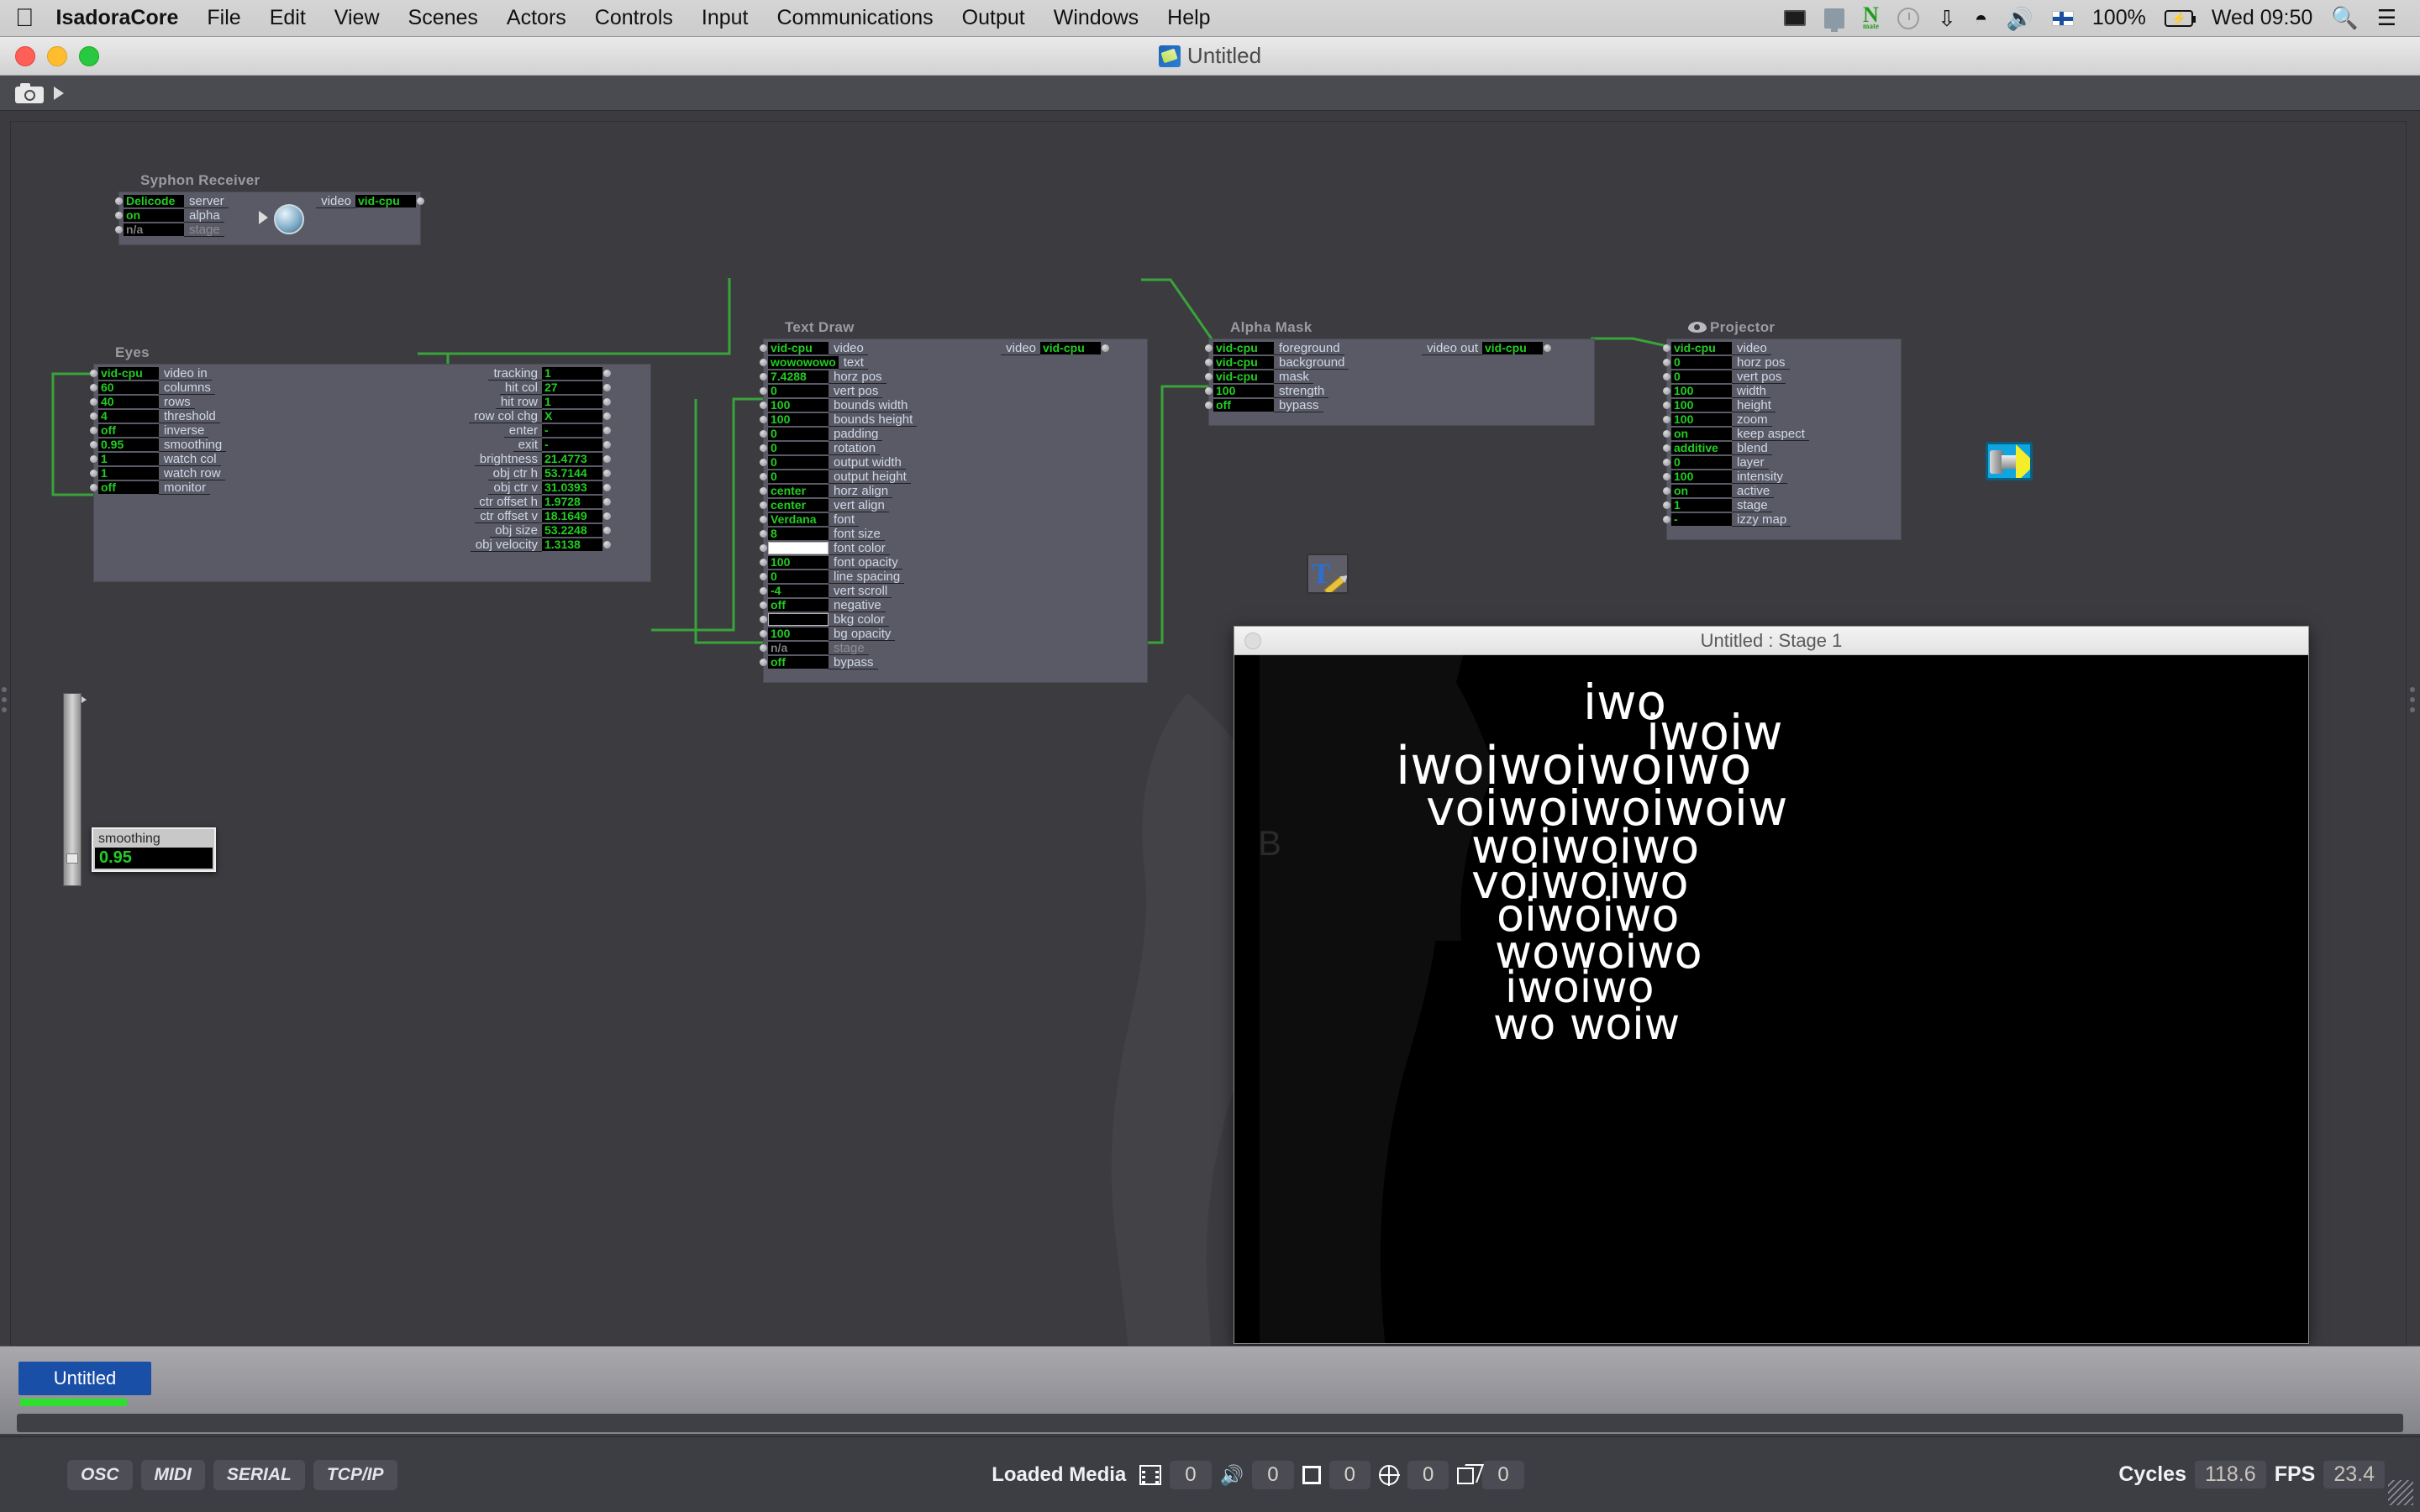 This screenshot has height=1512, width=2420. I want to click on output-port-video-out, so click(1547, 348).